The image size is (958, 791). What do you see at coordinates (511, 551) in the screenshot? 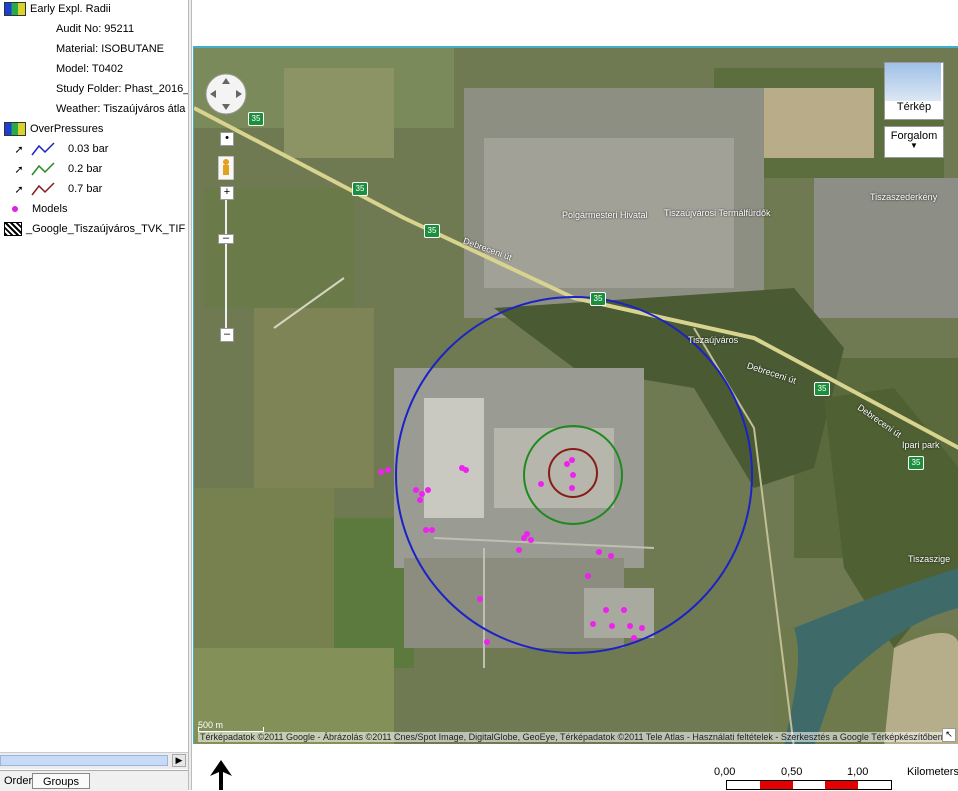
I see `model-points` at bounding box center [511, 551].